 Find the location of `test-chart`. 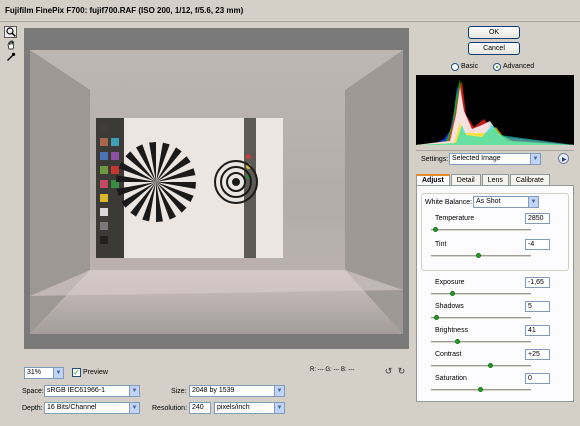

test-chart is located at coordinates (189, 188).